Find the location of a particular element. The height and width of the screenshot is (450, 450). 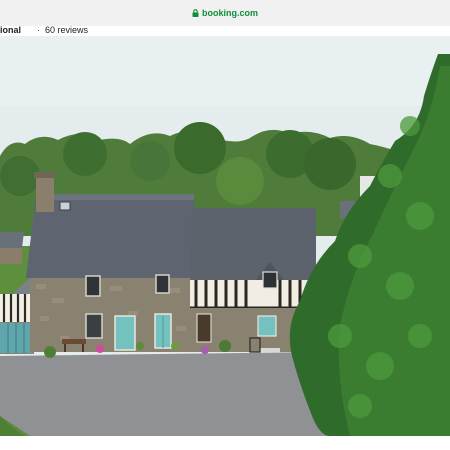

url-display: booking.com is located at coordinates (225, 13).